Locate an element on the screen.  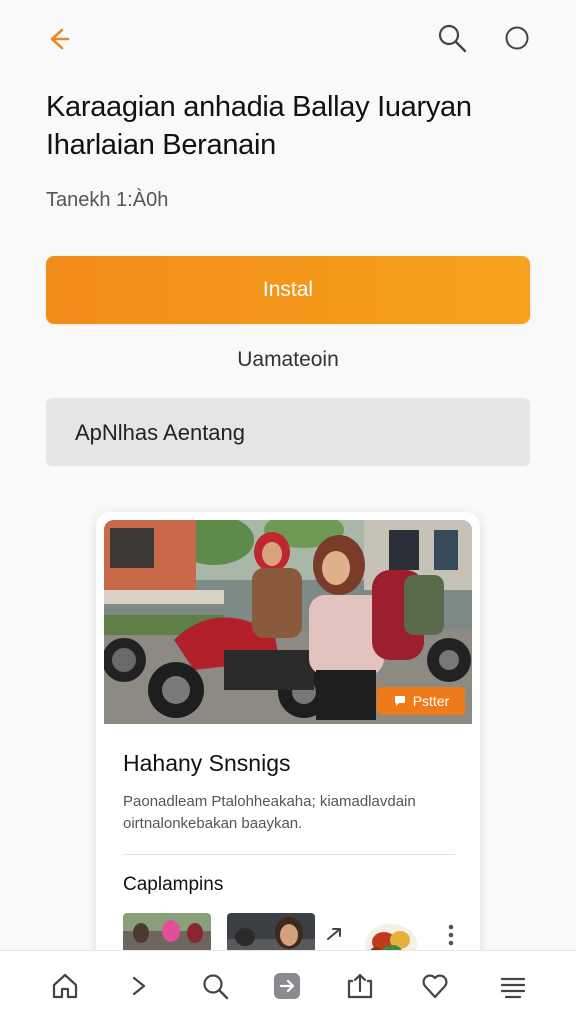
bottom-nav is located at coordinates (288, 987).